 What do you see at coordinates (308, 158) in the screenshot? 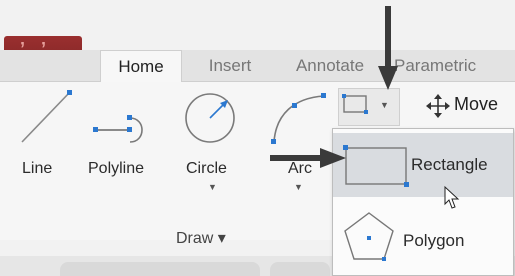
I see `annotation-arrow-right-icon` at bounding box center [308, 158].